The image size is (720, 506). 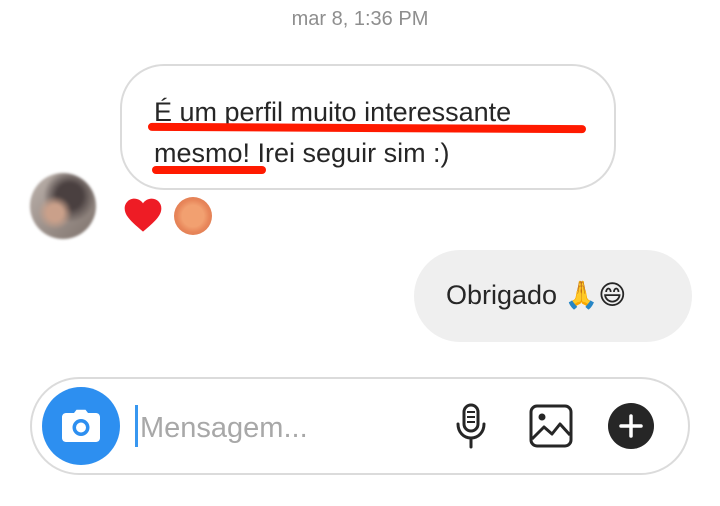 I want to click on outgoing-message-bubble: Obrigado 🙏😄, so click(x=553, y=296).